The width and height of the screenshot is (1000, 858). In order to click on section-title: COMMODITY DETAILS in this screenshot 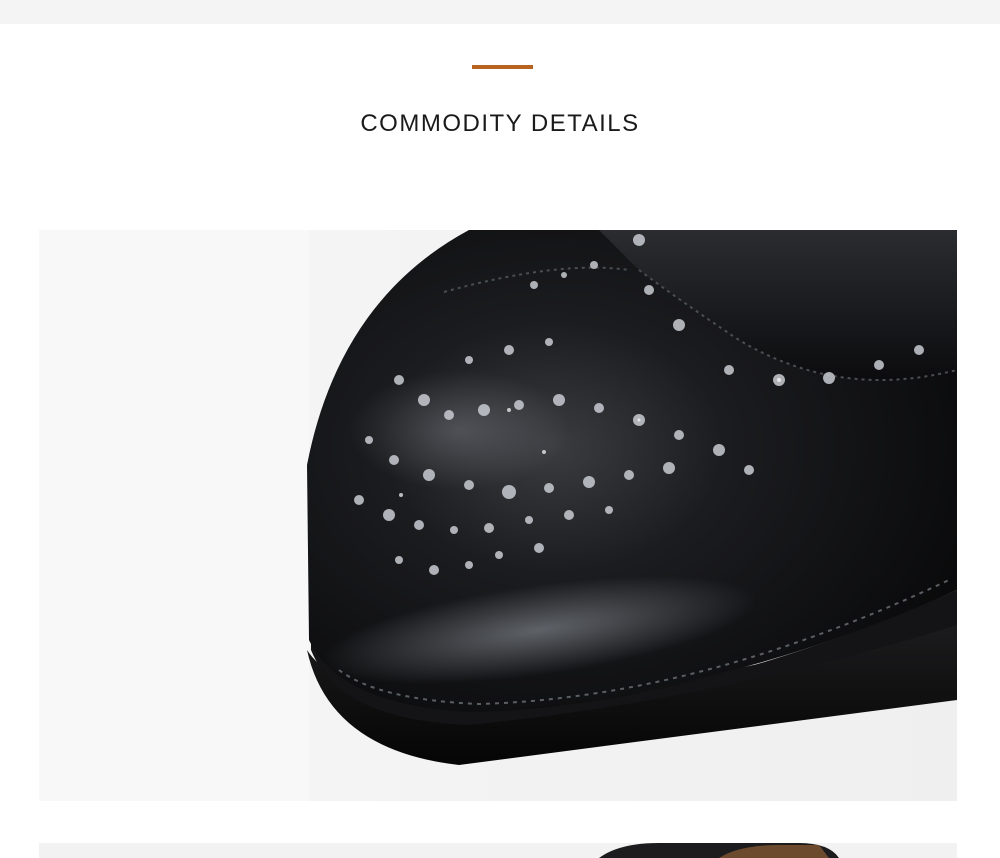, I will do `click(500, 123)`.